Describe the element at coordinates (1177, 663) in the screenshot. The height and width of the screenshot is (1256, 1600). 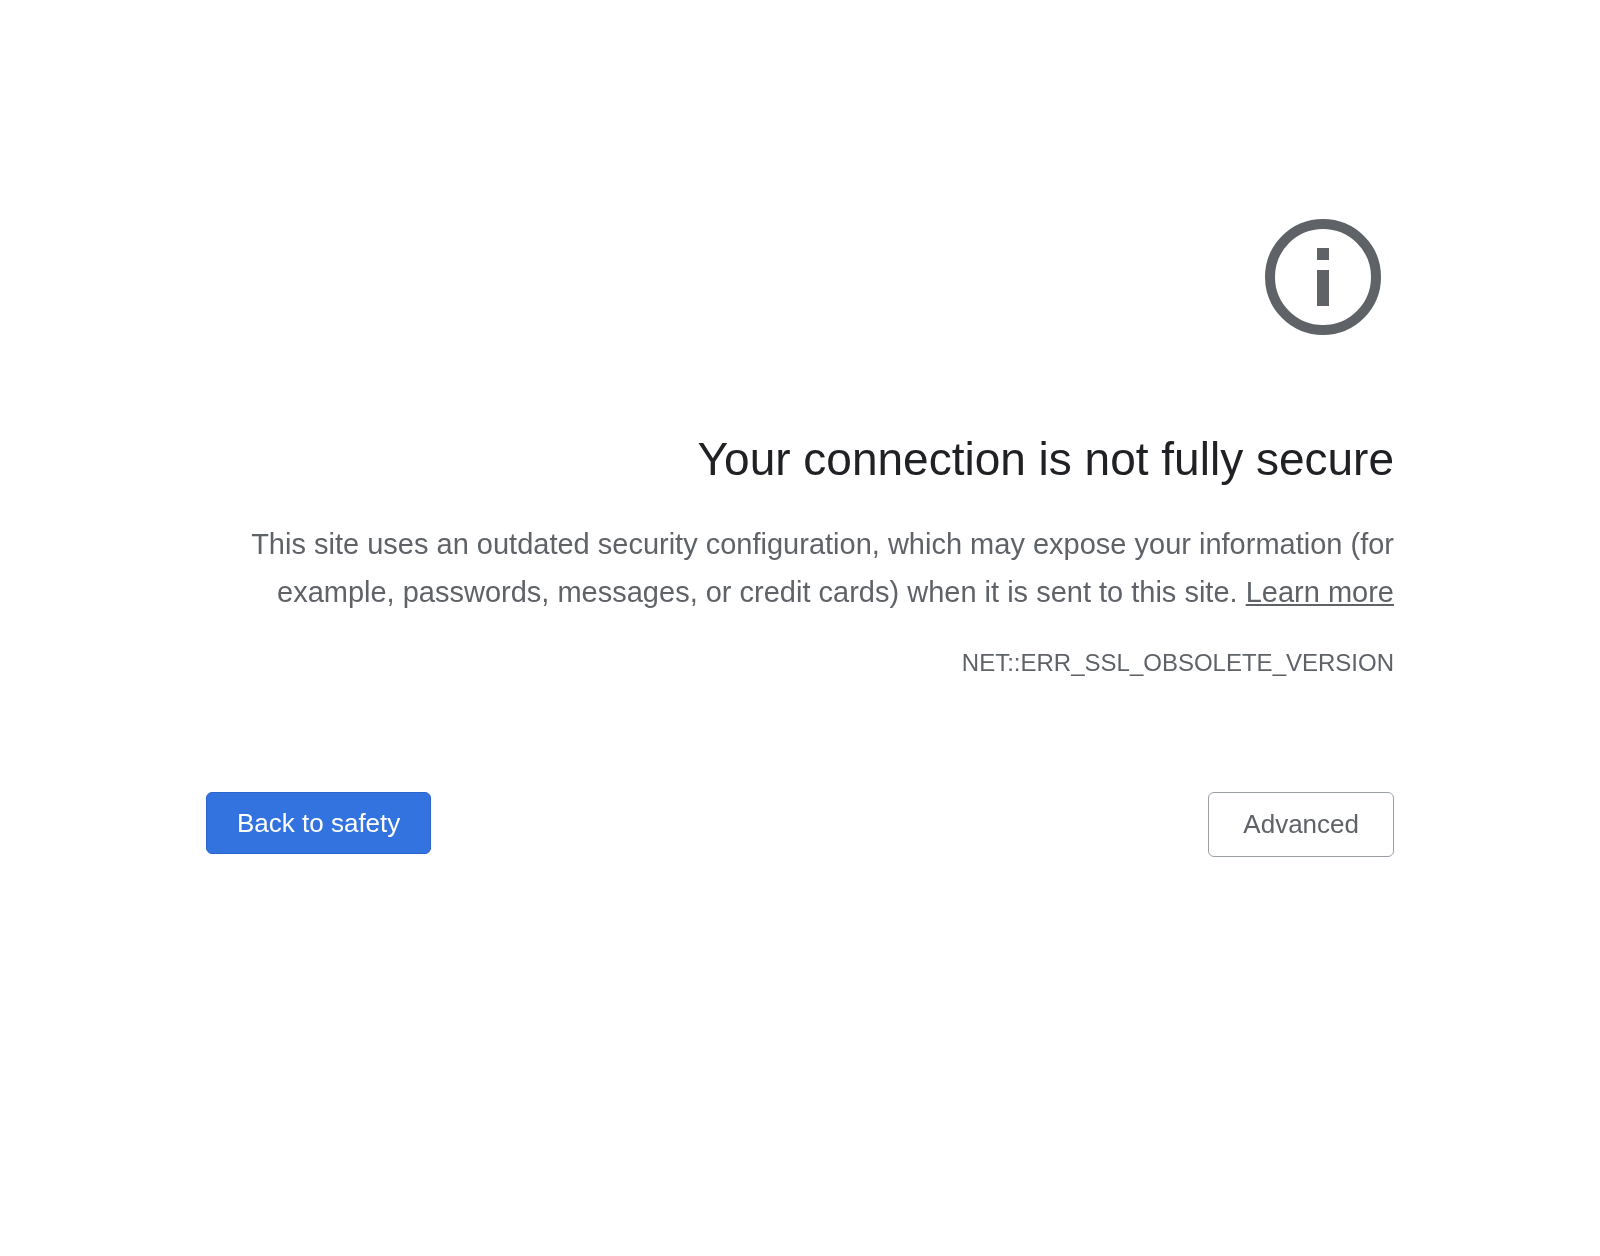
I see `error-code: NET::ERR_SSL_OBSOLETE_VERSION` at that location.